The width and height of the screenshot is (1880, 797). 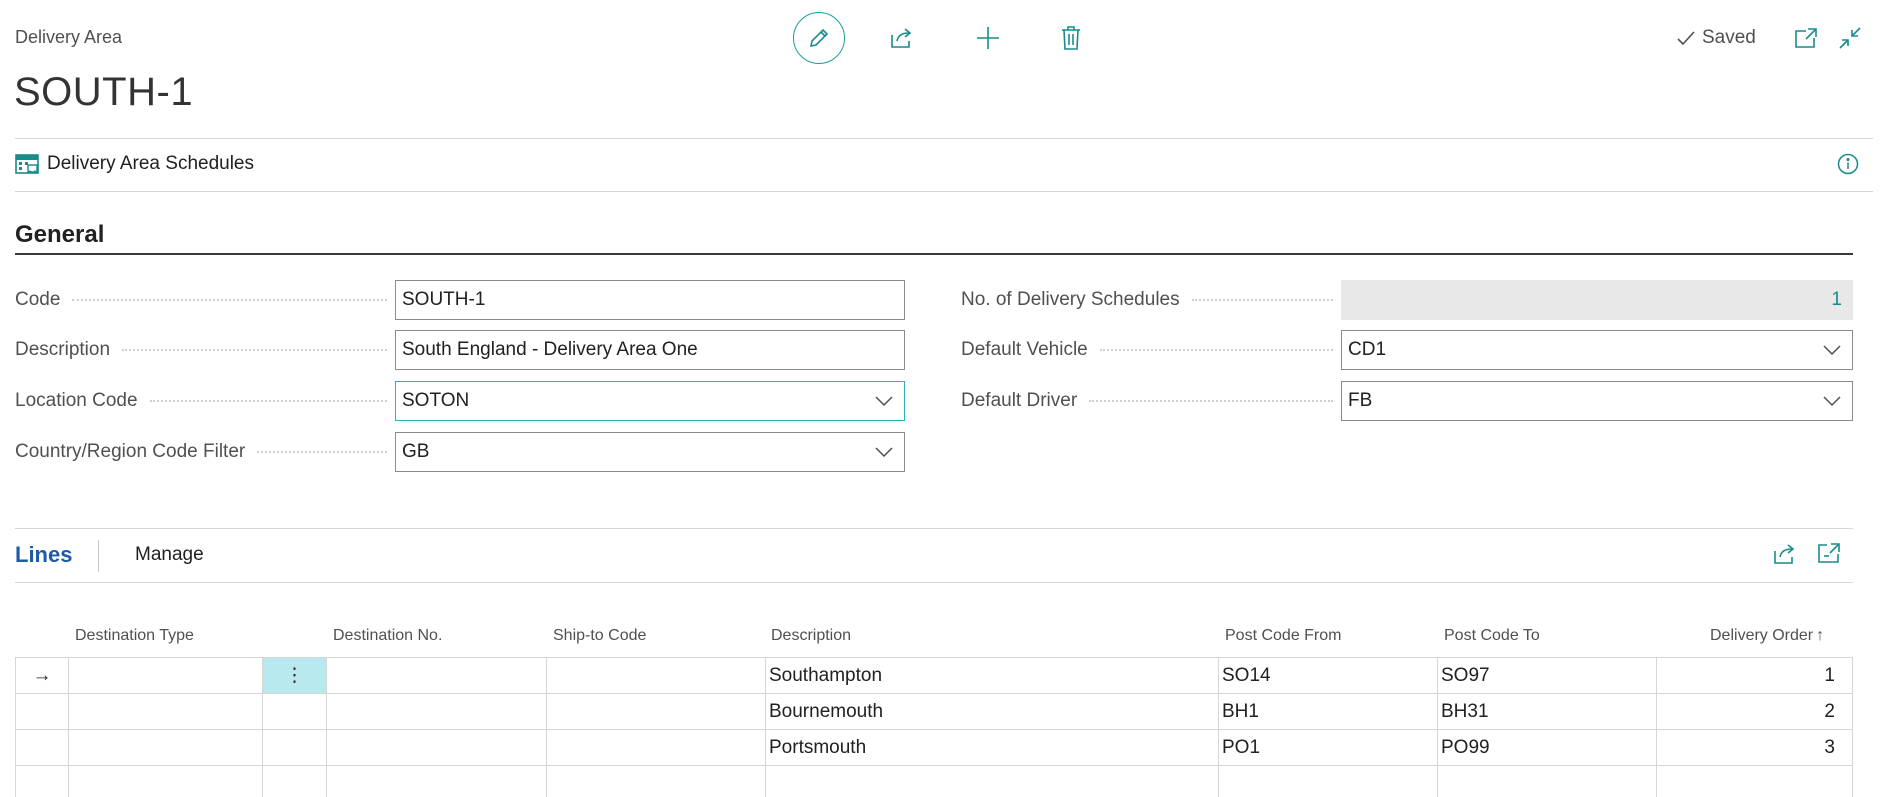 I want to click on info-icon, so click(x=1848, y=164).